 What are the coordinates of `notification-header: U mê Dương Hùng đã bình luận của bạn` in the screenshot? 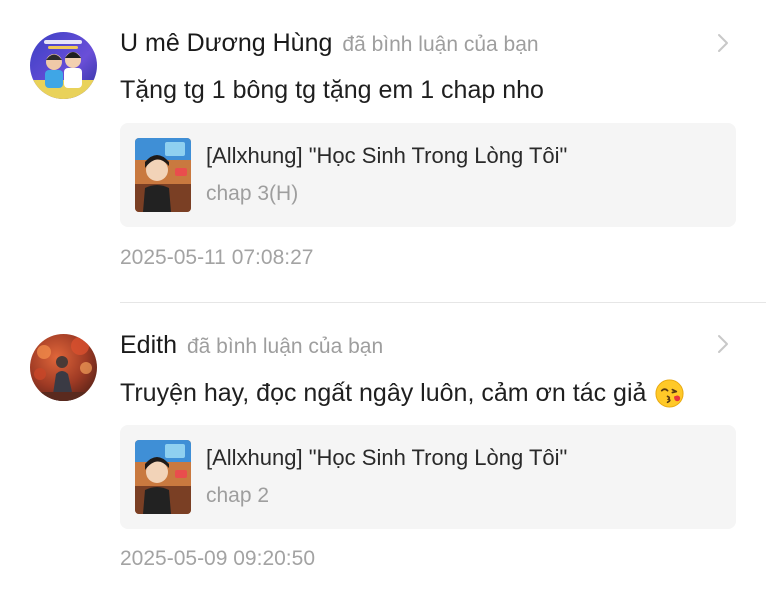 It's located at (329, 43).